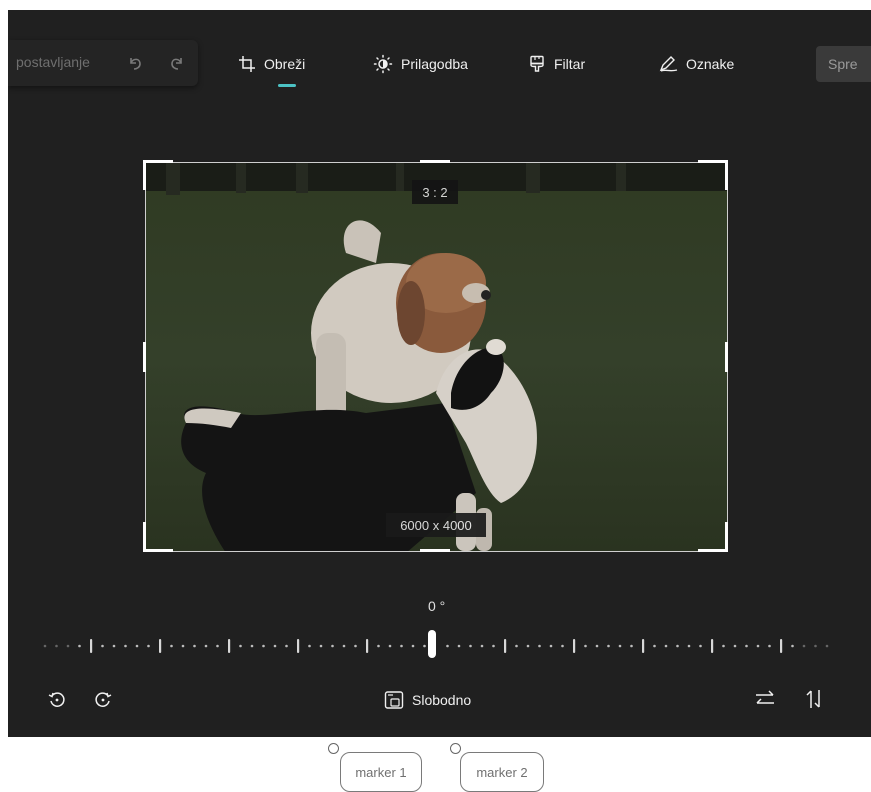 This screenshot has height=792, width=871. I want to click on aspect-ratio-select: Slobodno, so click(427, 700).